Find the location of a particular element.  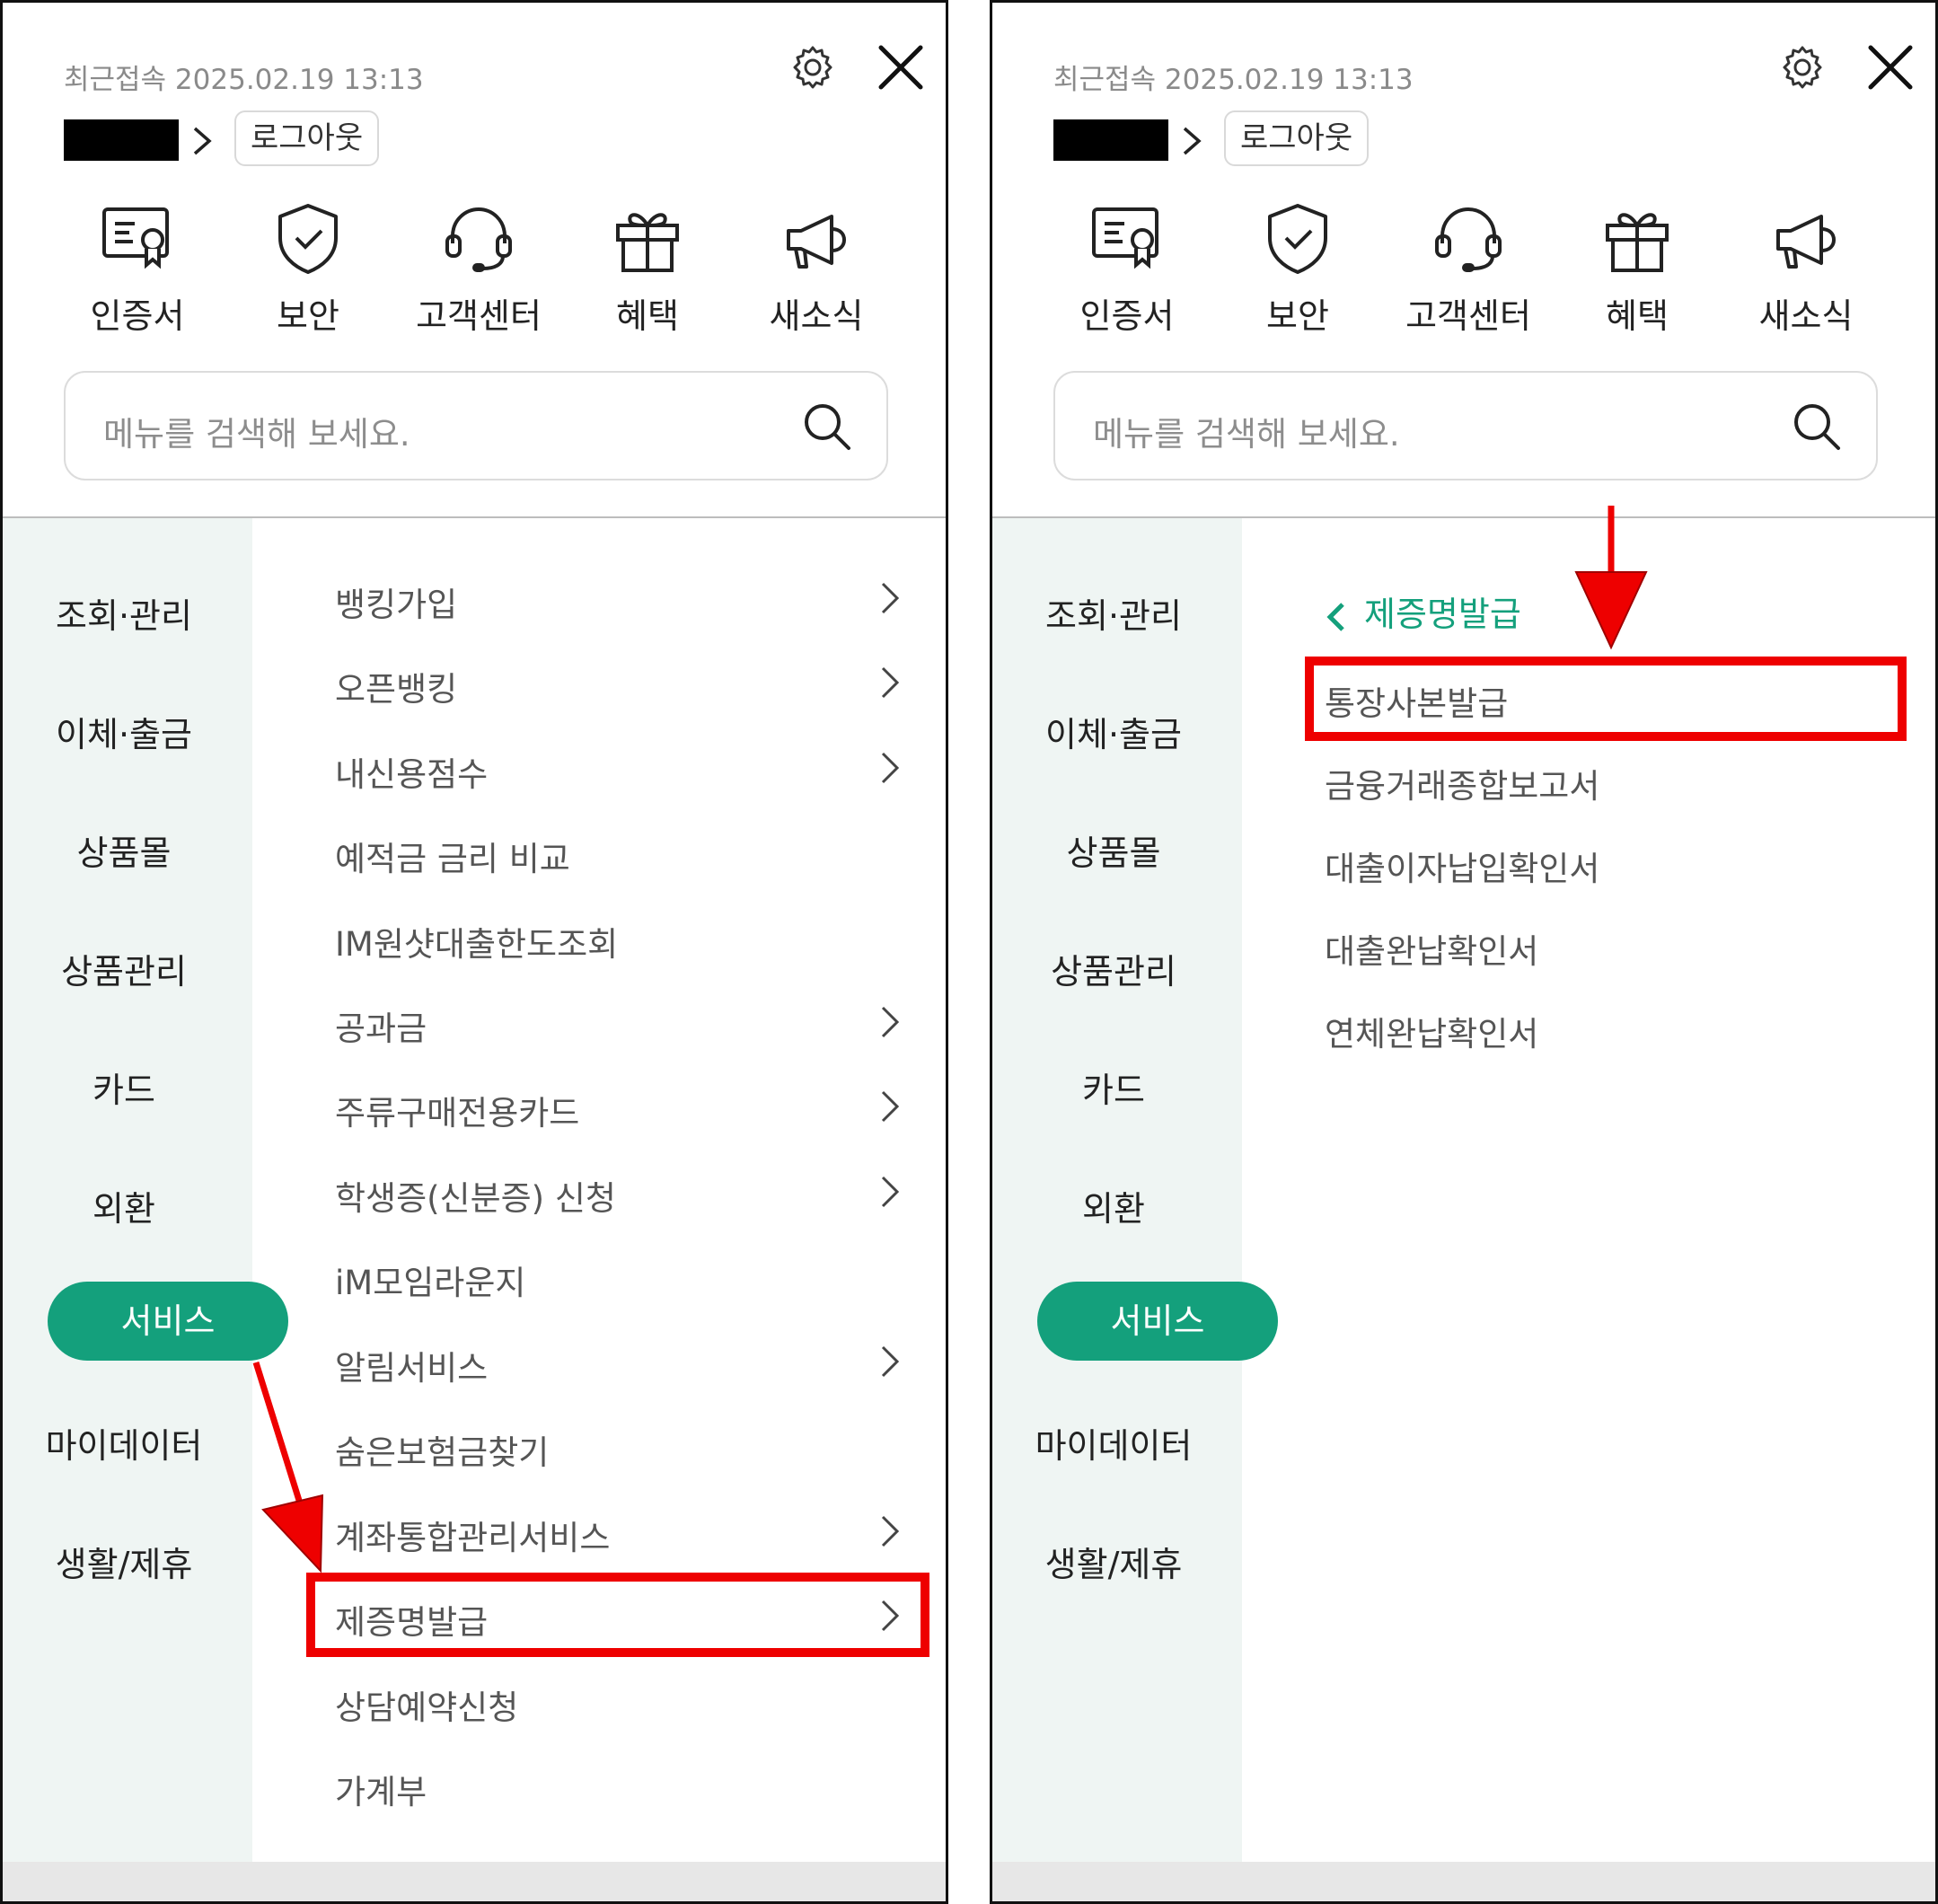

certificate-item: 대출이자납입확인서 is located at coordinates (1462, 866).